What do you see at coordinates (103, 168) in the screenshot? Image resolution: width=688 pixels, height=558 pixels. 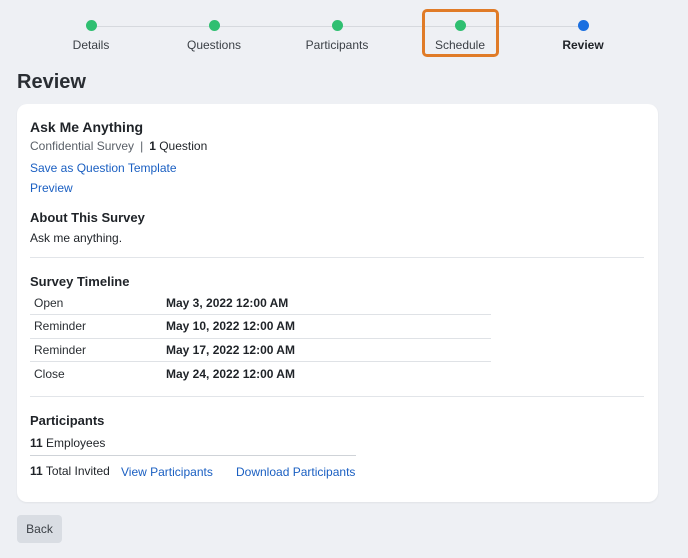 I see `save-as-template-link: Save as Question Template` at bounding box center [103, 168].